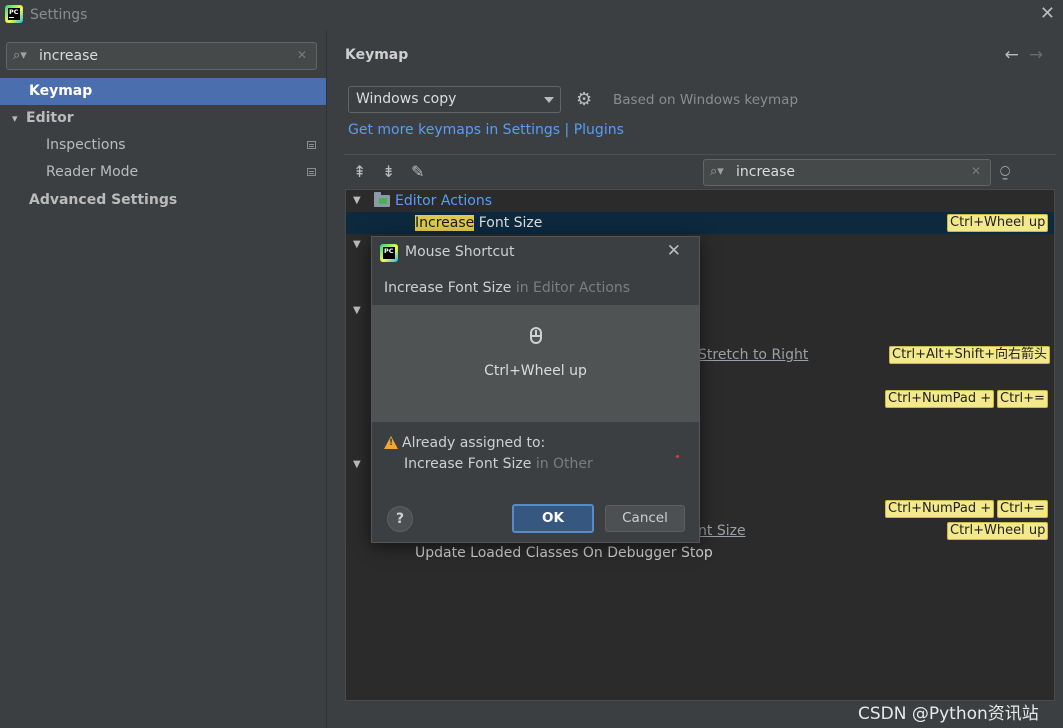  What do you see at coordinates (163, 91) in the screenshot?
I see `sidebar-item-keymap: Keymap` at bounding box center [163, 91].